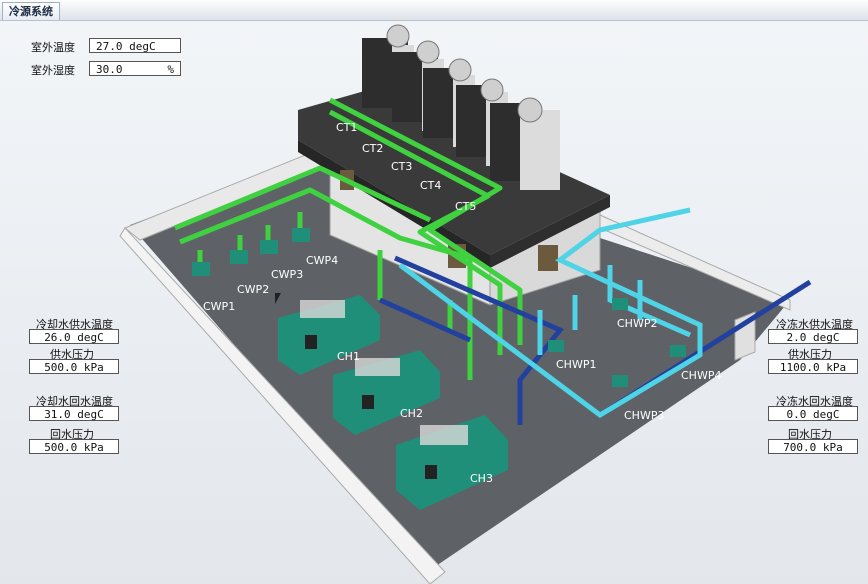  Describe the element at coordinates (287, 274) in the screenshot. I see `label-cwp3: CWP3` at that location.